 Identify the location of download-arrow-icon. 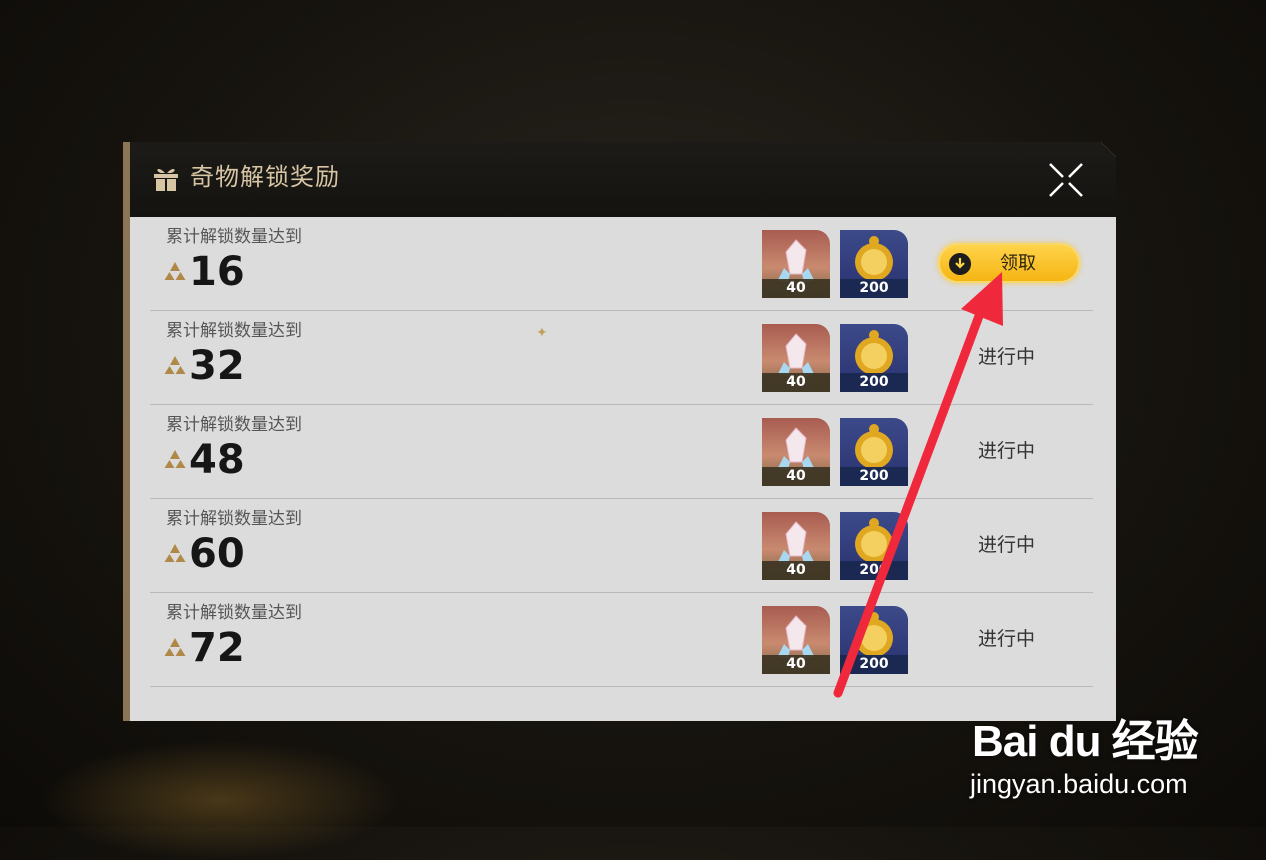
(960, 264).